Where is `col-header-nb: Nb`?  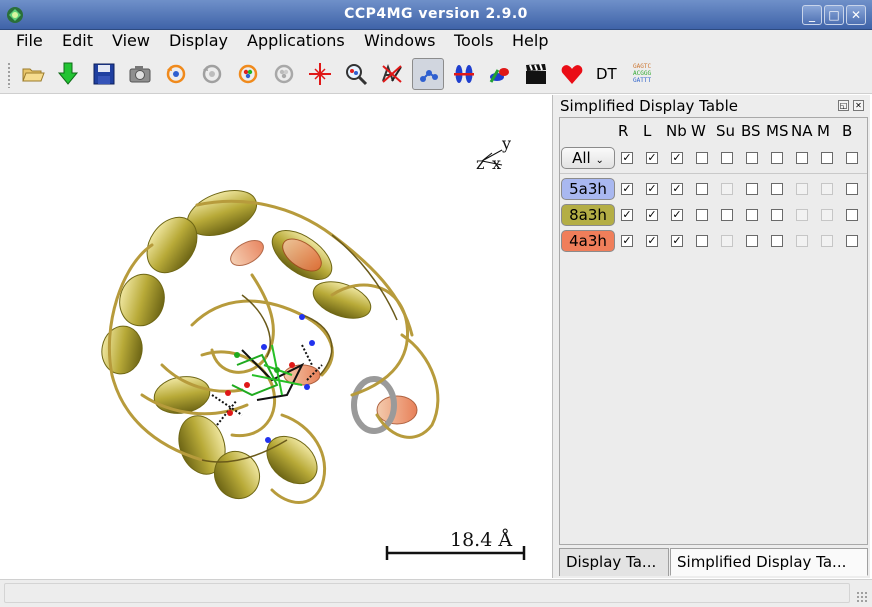
col-header-nb: Nb is located at coordinates (676, 131).